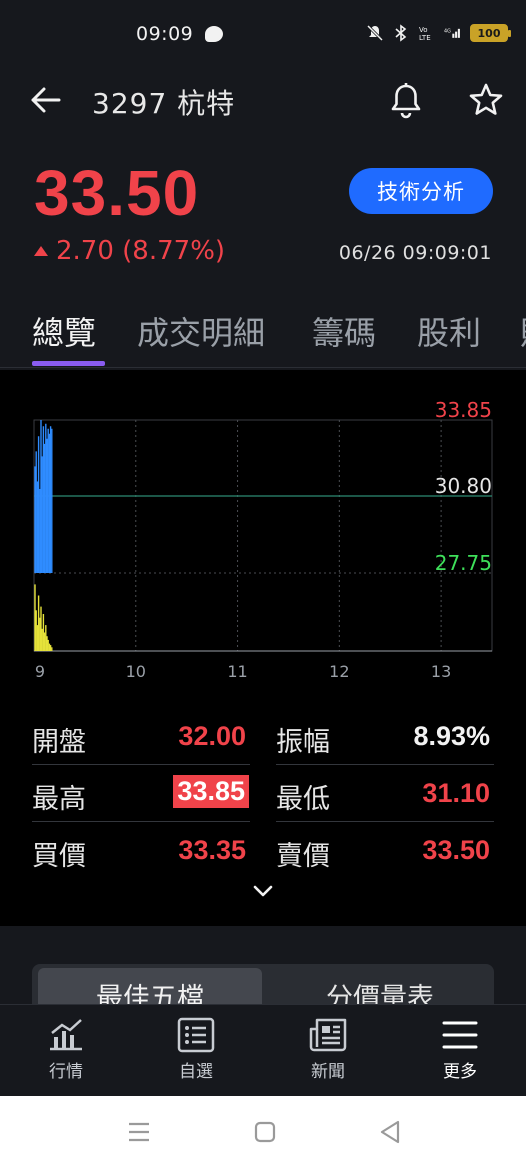 The image size is (526, 1168). Describe the element at coordinates (303, 742) in the screenshot. I see `amplitude-label: 振幅` at that location.